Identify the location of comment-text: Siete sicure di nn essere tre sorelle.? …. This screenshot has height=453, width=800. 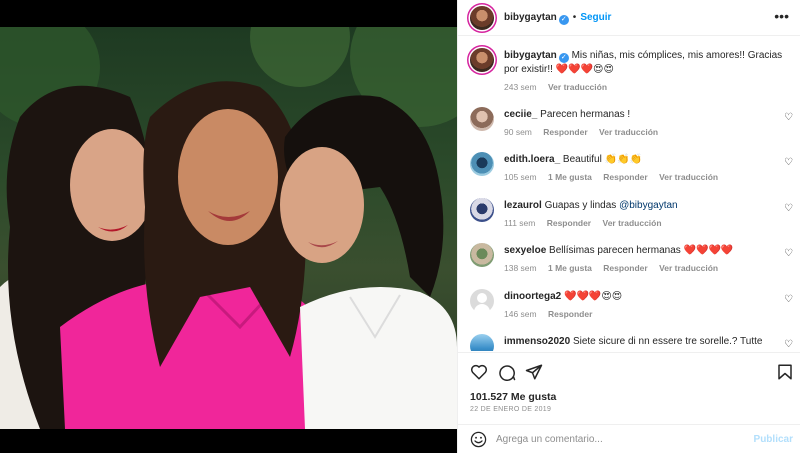
(667, 341).